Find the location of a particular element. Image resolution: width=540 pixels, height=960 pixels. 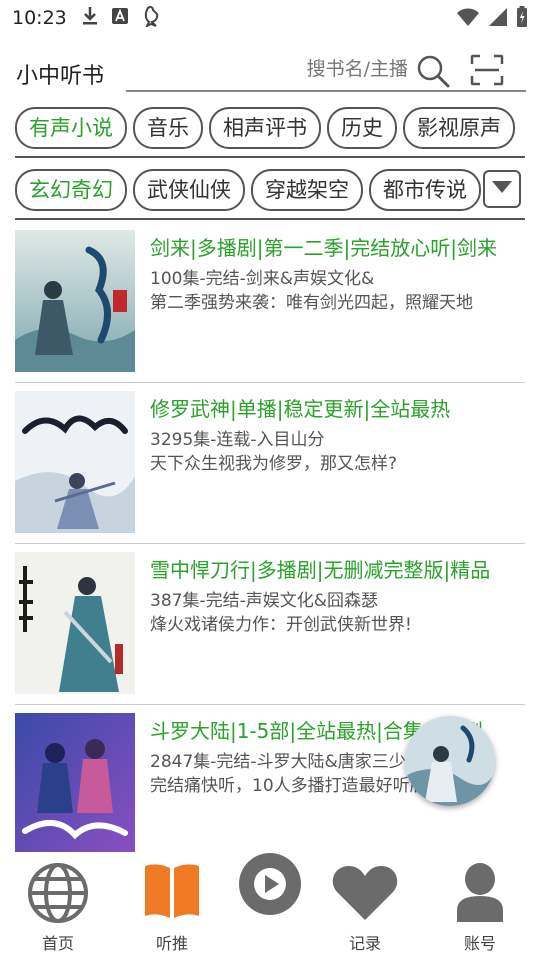

nav-recommend: 听推 is located at coordinates (172, 906).